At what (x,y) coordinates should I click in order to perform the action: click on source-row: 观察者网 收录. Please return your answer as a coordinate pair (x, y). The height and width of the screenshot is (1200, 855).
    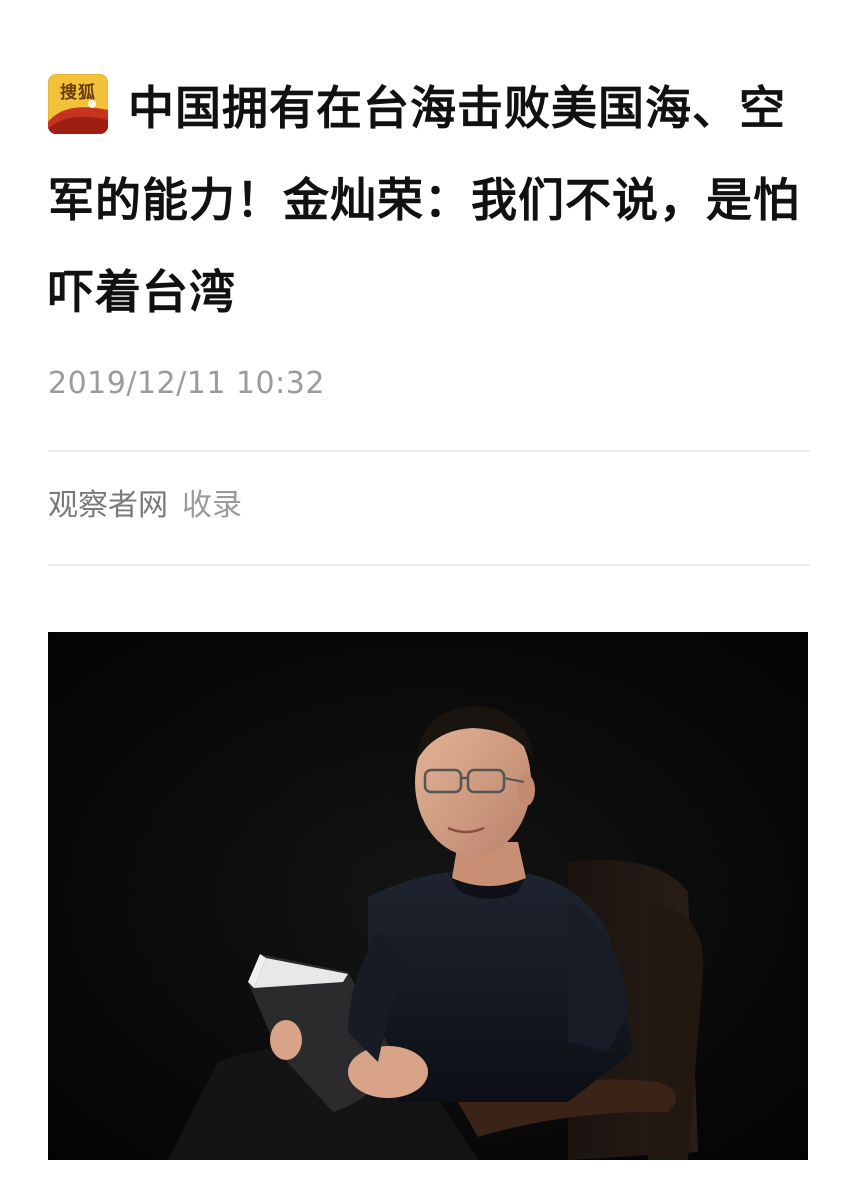
    Looking at the image, I should click on (145, 502).